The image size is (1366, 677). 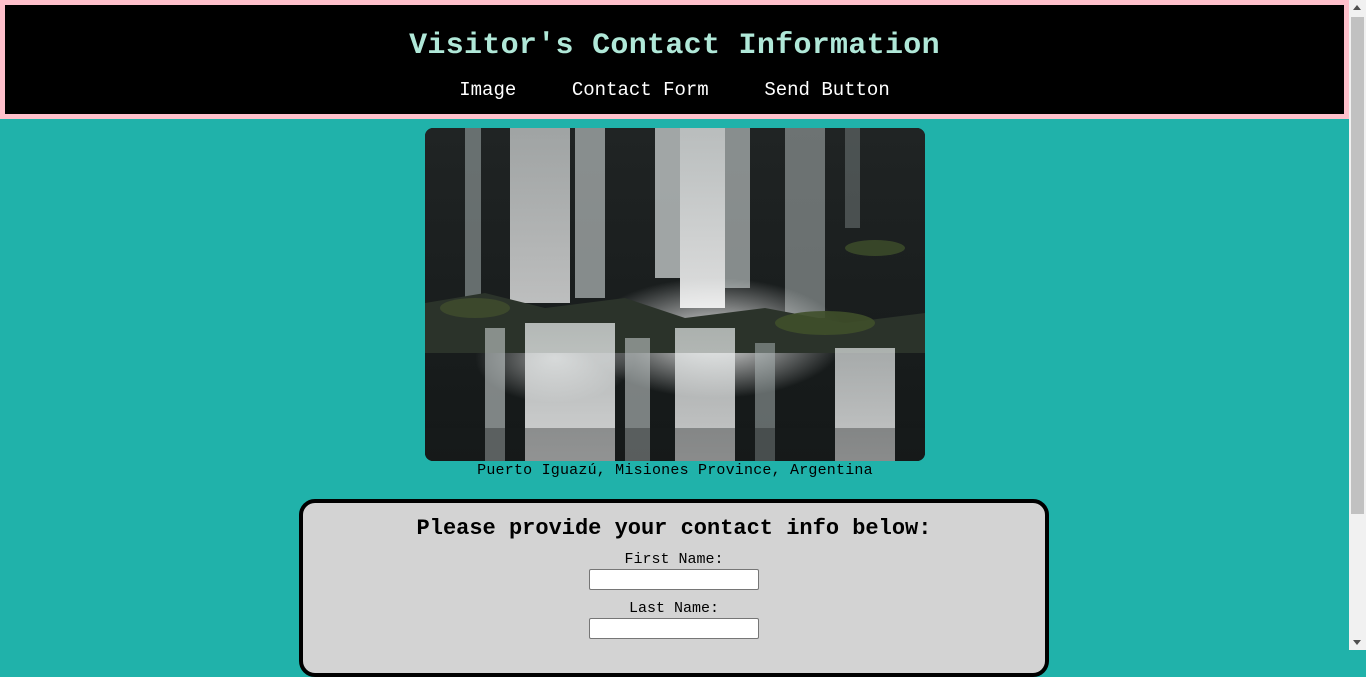 I want to click on first-name-label: First Name:, so click(x=674, y=559).